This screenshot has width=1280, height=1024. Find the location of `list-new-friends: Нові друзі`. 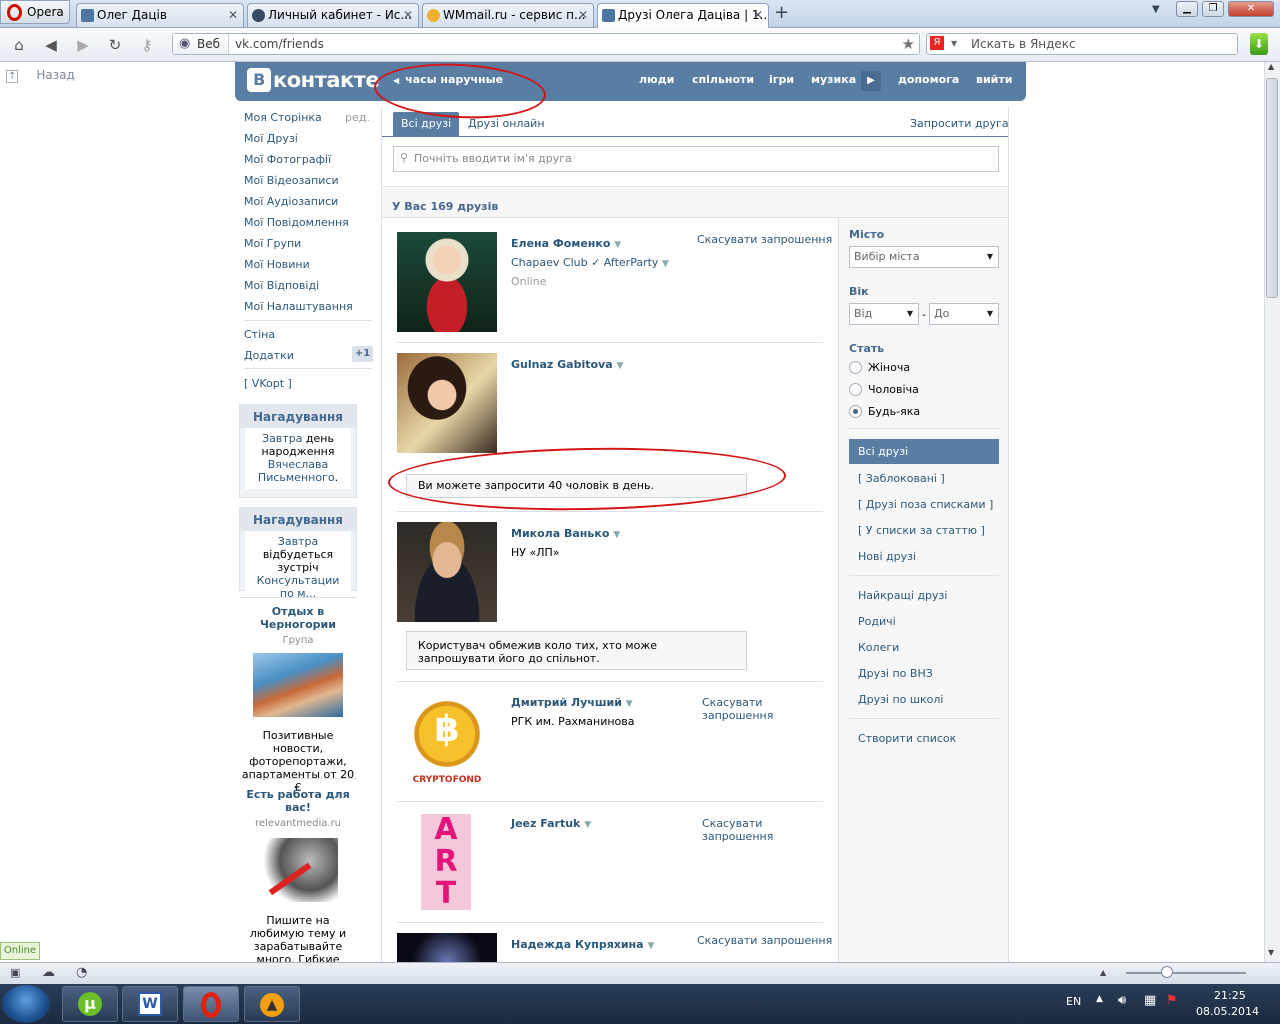

list-new-friends: Нові друзі is located at coordinates (887, 556).